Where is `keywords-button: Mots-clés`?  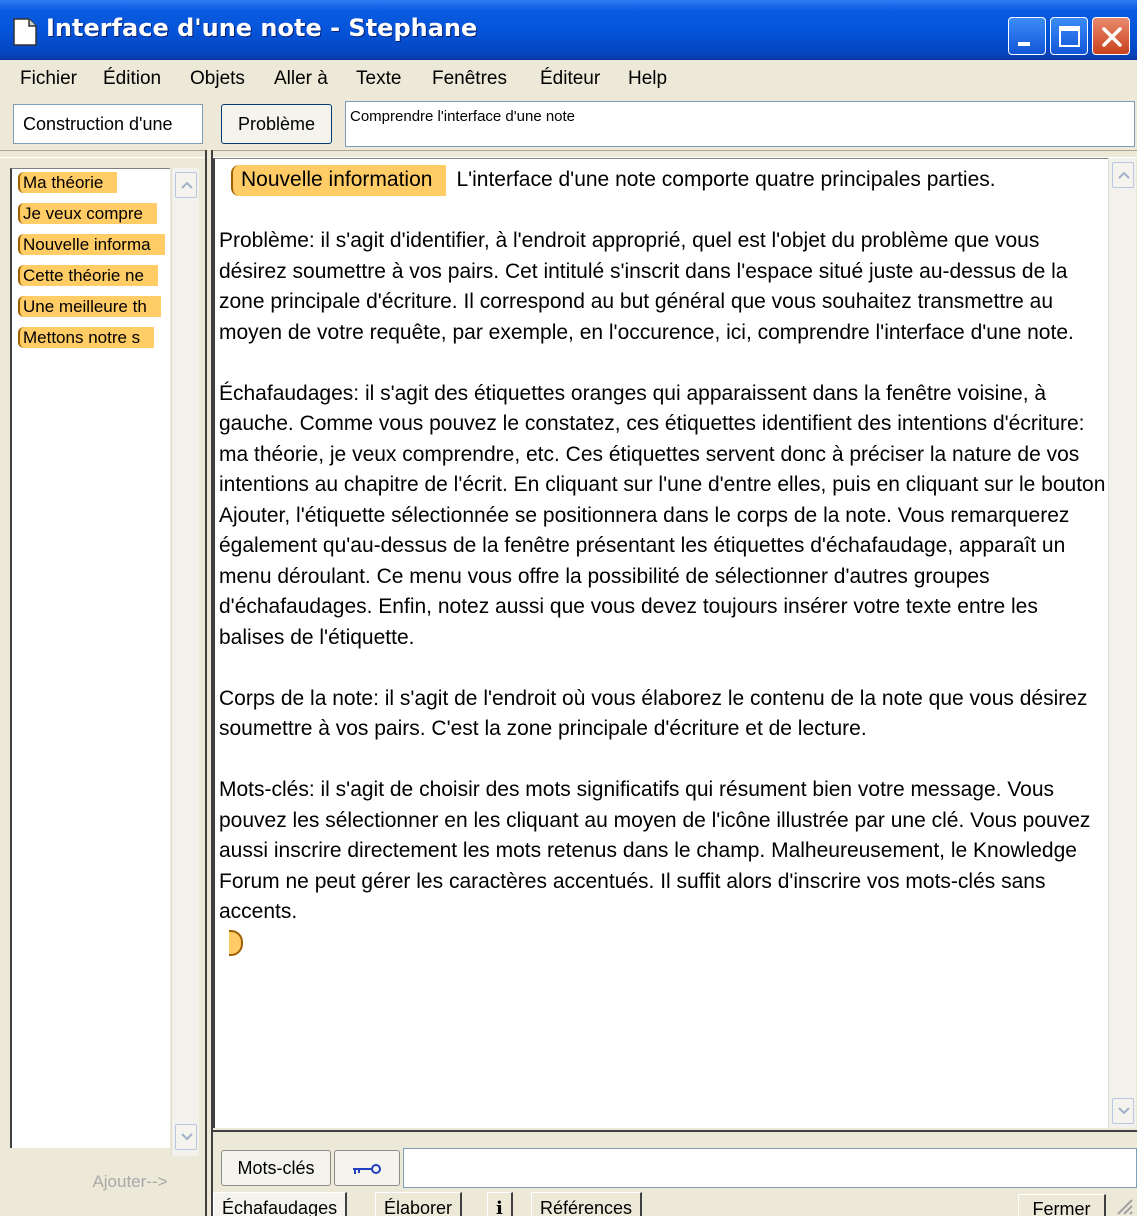
keywords-button: Mots-clés is located at coordinates (276, 1168).